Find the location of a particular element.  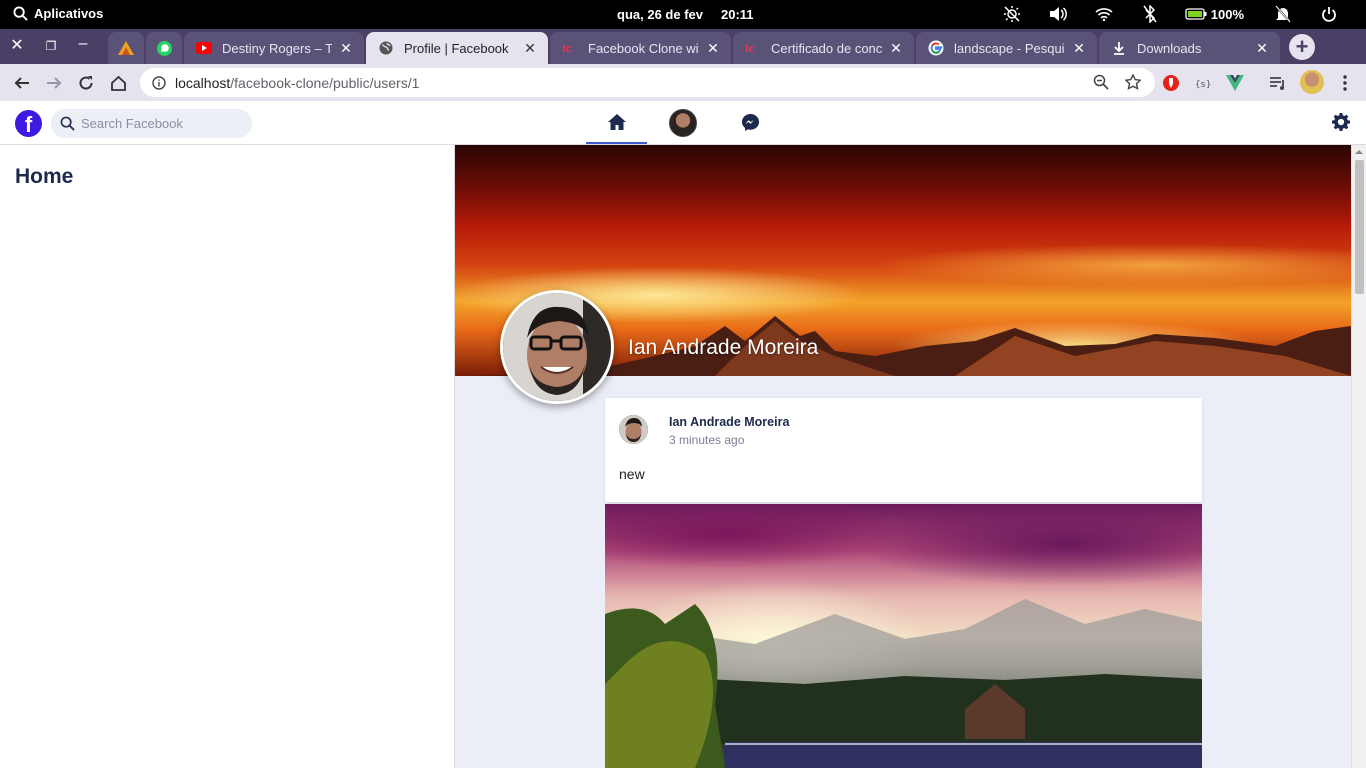

youtube-icon is located at coordinates (204, 48).